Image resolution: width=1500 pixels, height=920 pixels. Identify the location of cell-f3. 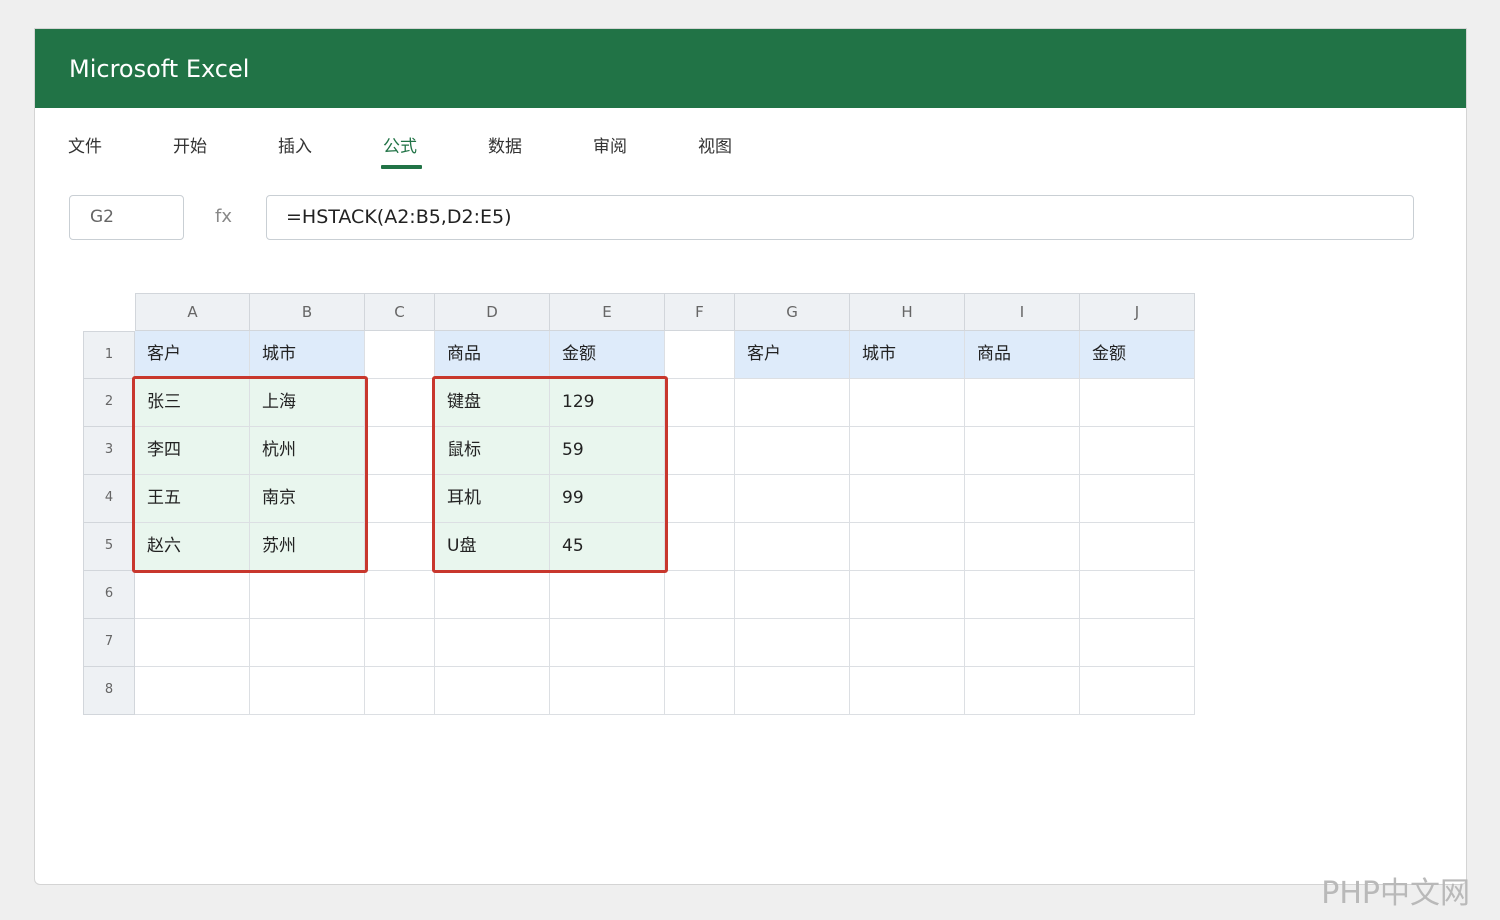
(700, 451).